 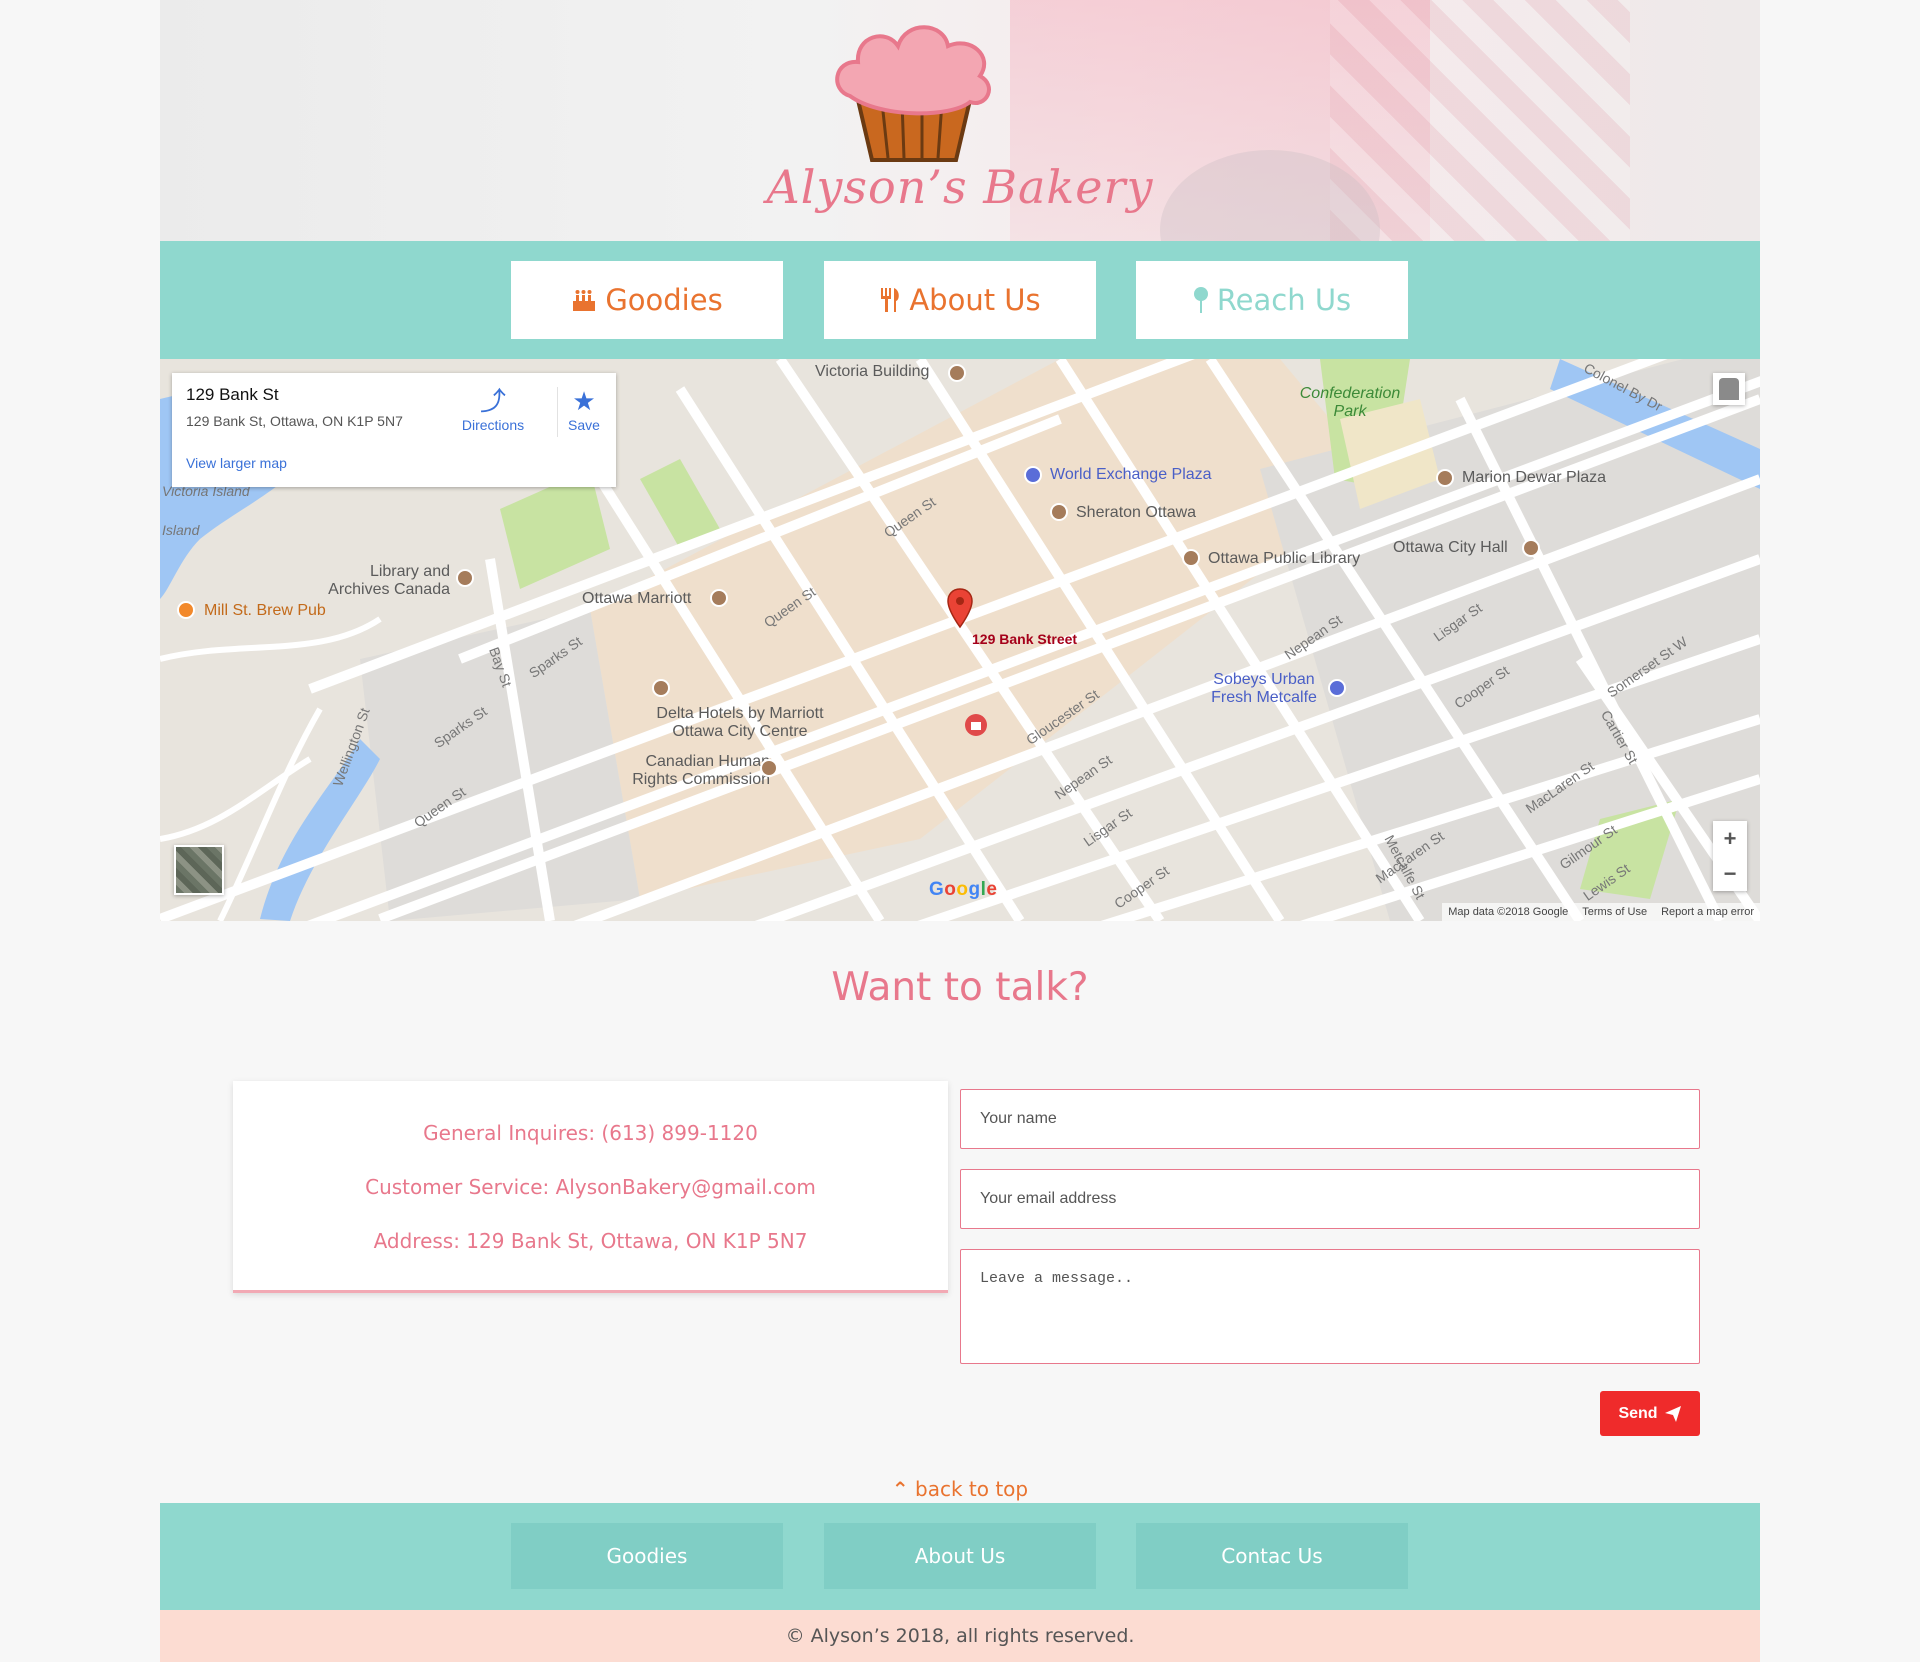 I want to click on map-pin-icon, so click(x=1200, y=300).